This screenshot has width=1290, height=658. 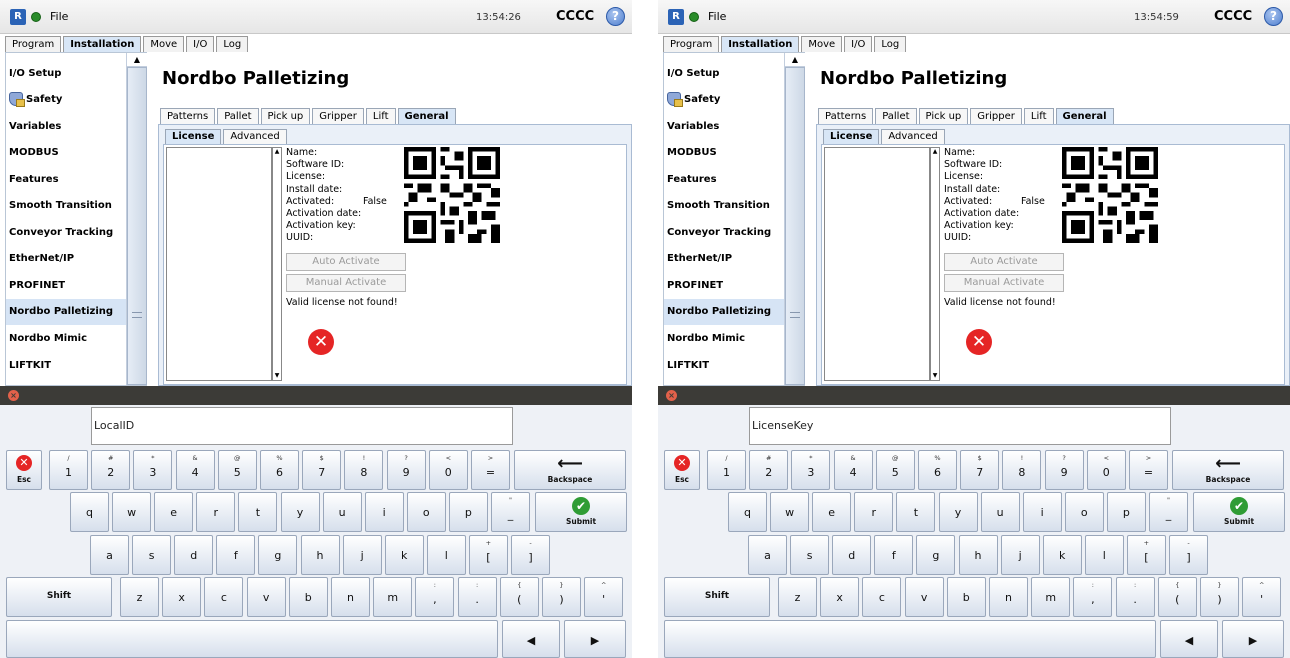 I want to click on tab-lift: Lift, so click(x=1038, y=116).